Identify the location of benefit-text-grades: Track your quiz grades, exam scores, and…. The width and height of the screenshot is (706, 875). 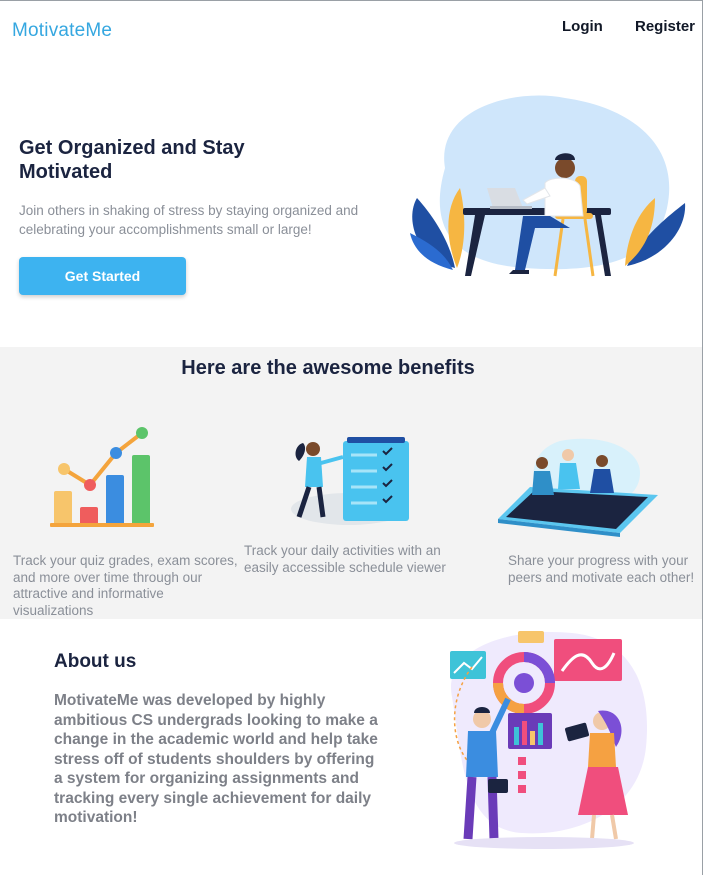
(125, 585).